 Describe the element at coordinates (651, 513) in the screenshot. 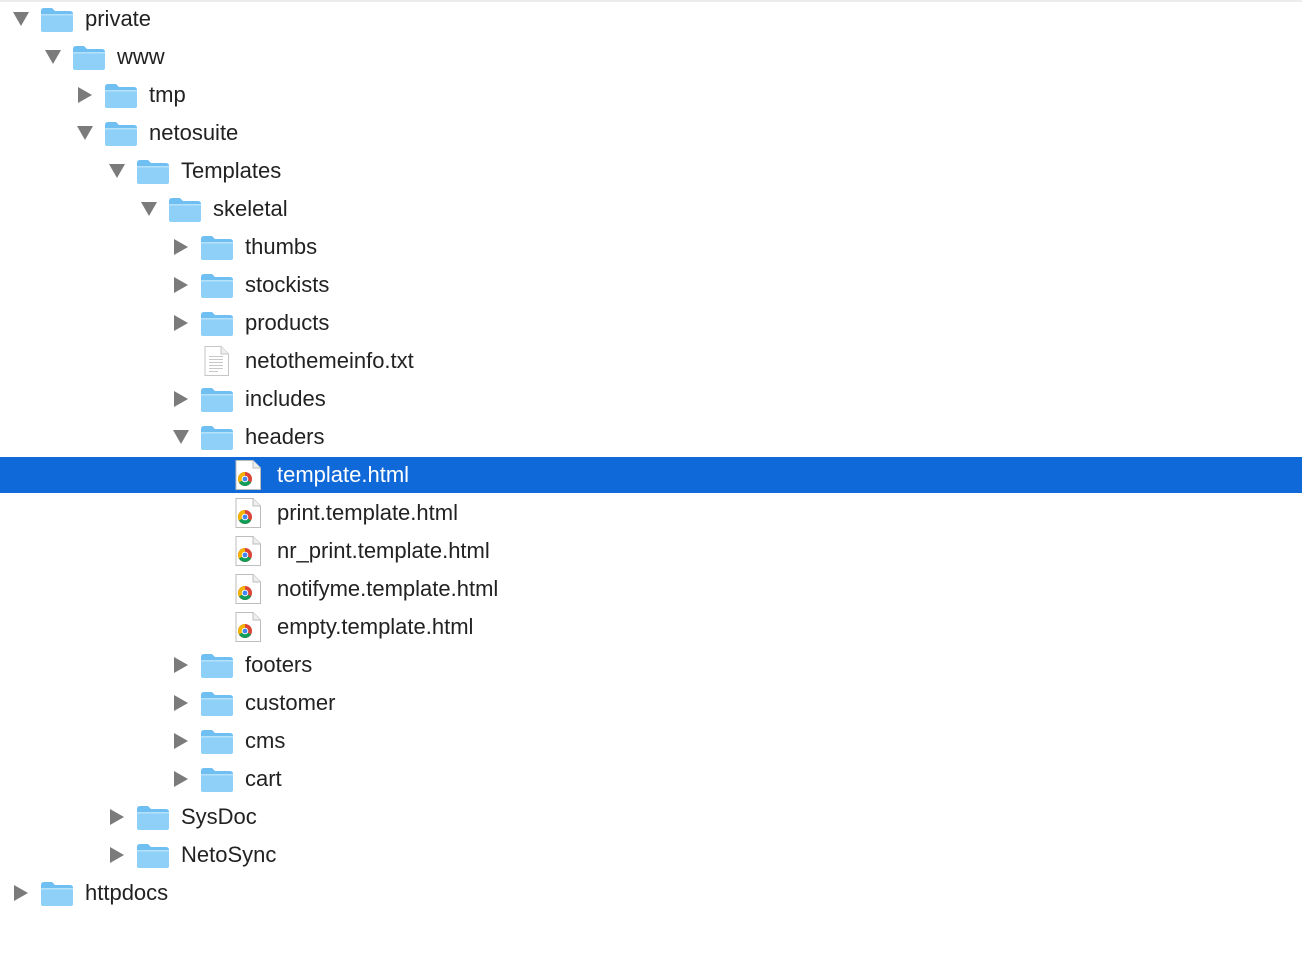

I see `tree-row-print-template-html: print.template.html` at that location.